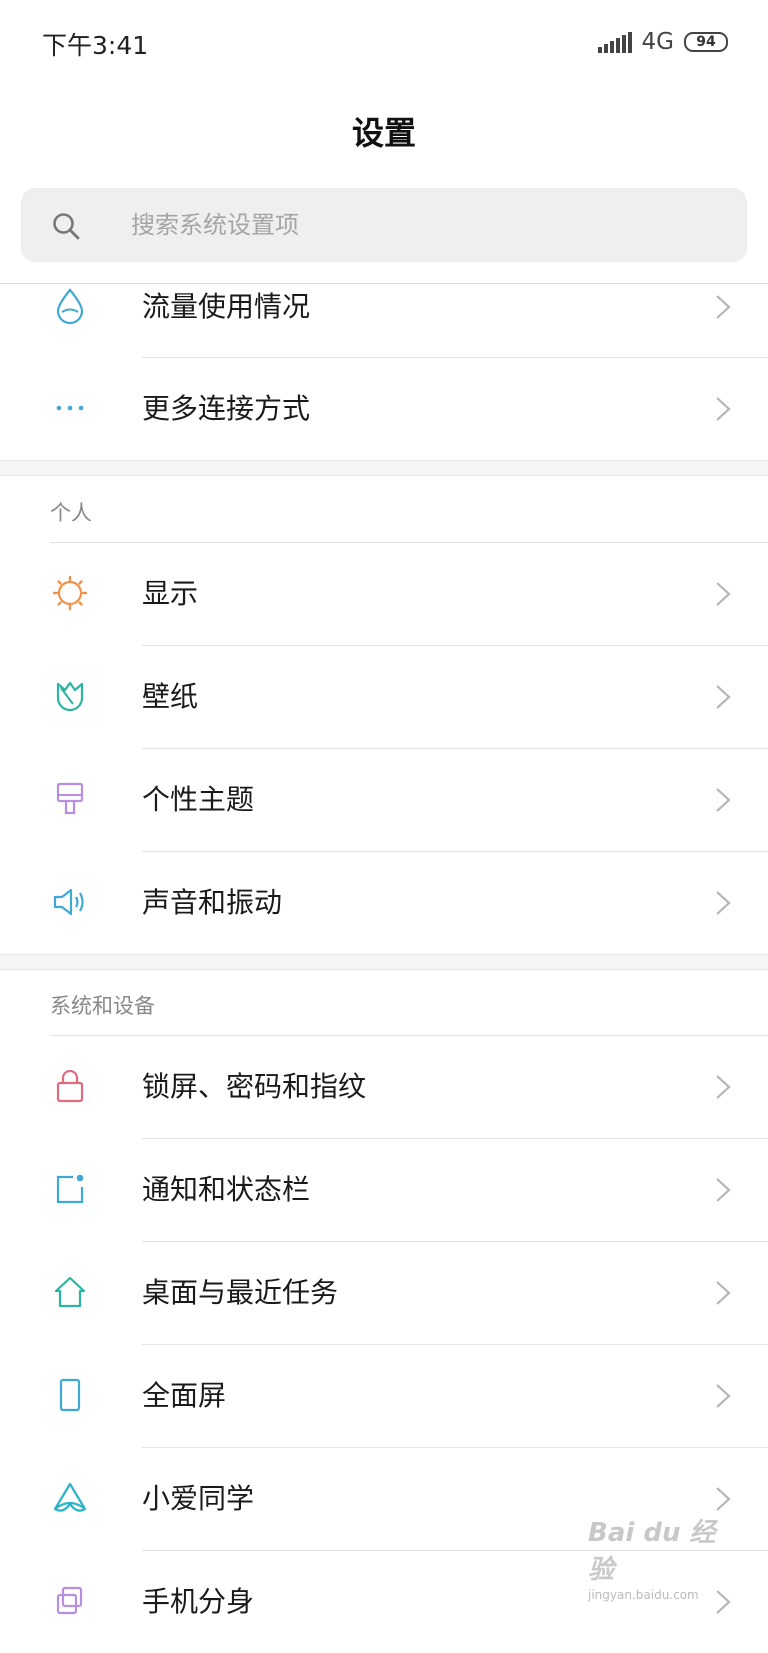 This screenshot has width=768, height=1653. Describe the element at coordinates (70, 1395) in the screenshot. I see `phone-icon` at that location.